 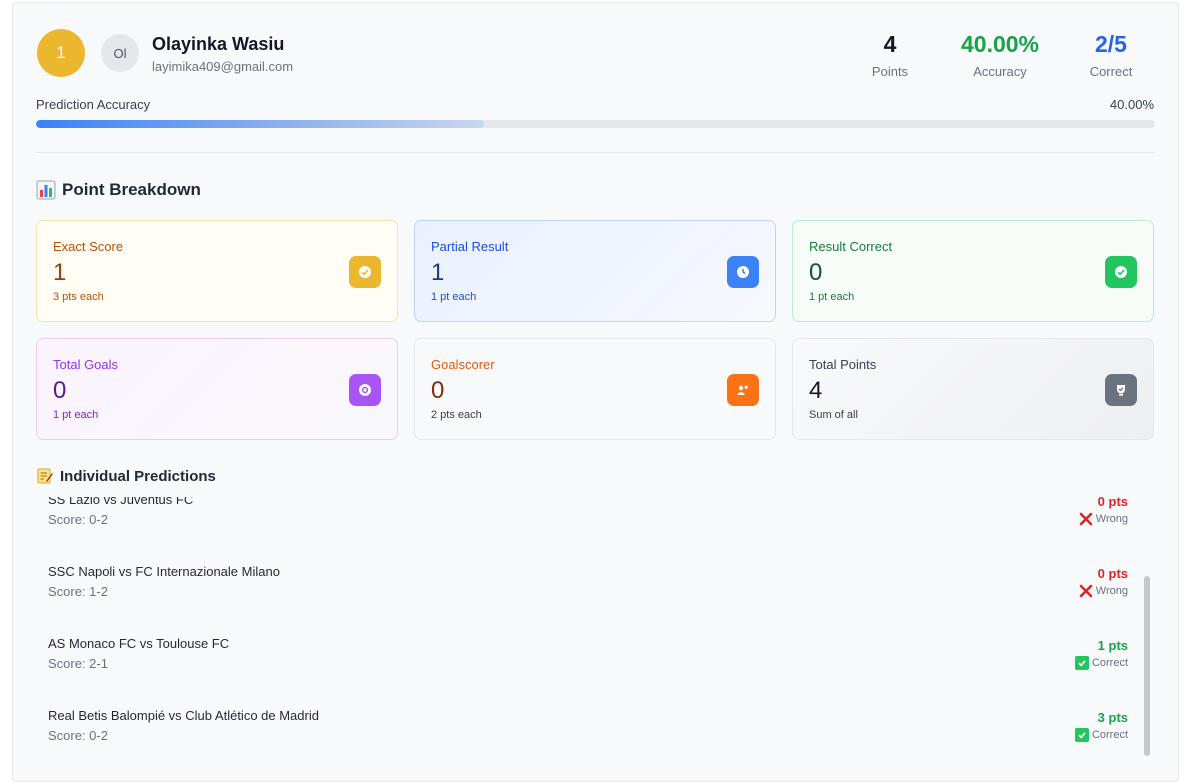 What do you see at coordinates (595, 152) in the screenshot?
I see `divider` at bounding box center [595, 152].